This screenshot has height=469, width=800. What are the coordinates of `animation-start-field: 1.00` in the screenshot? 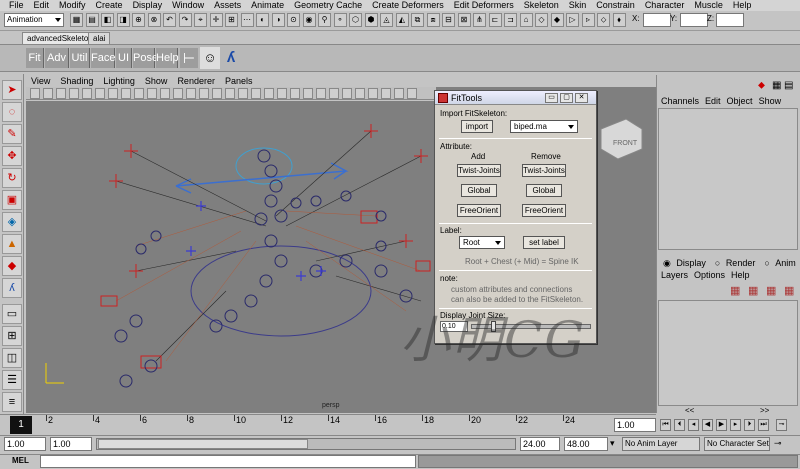 It's located at (25, 444).